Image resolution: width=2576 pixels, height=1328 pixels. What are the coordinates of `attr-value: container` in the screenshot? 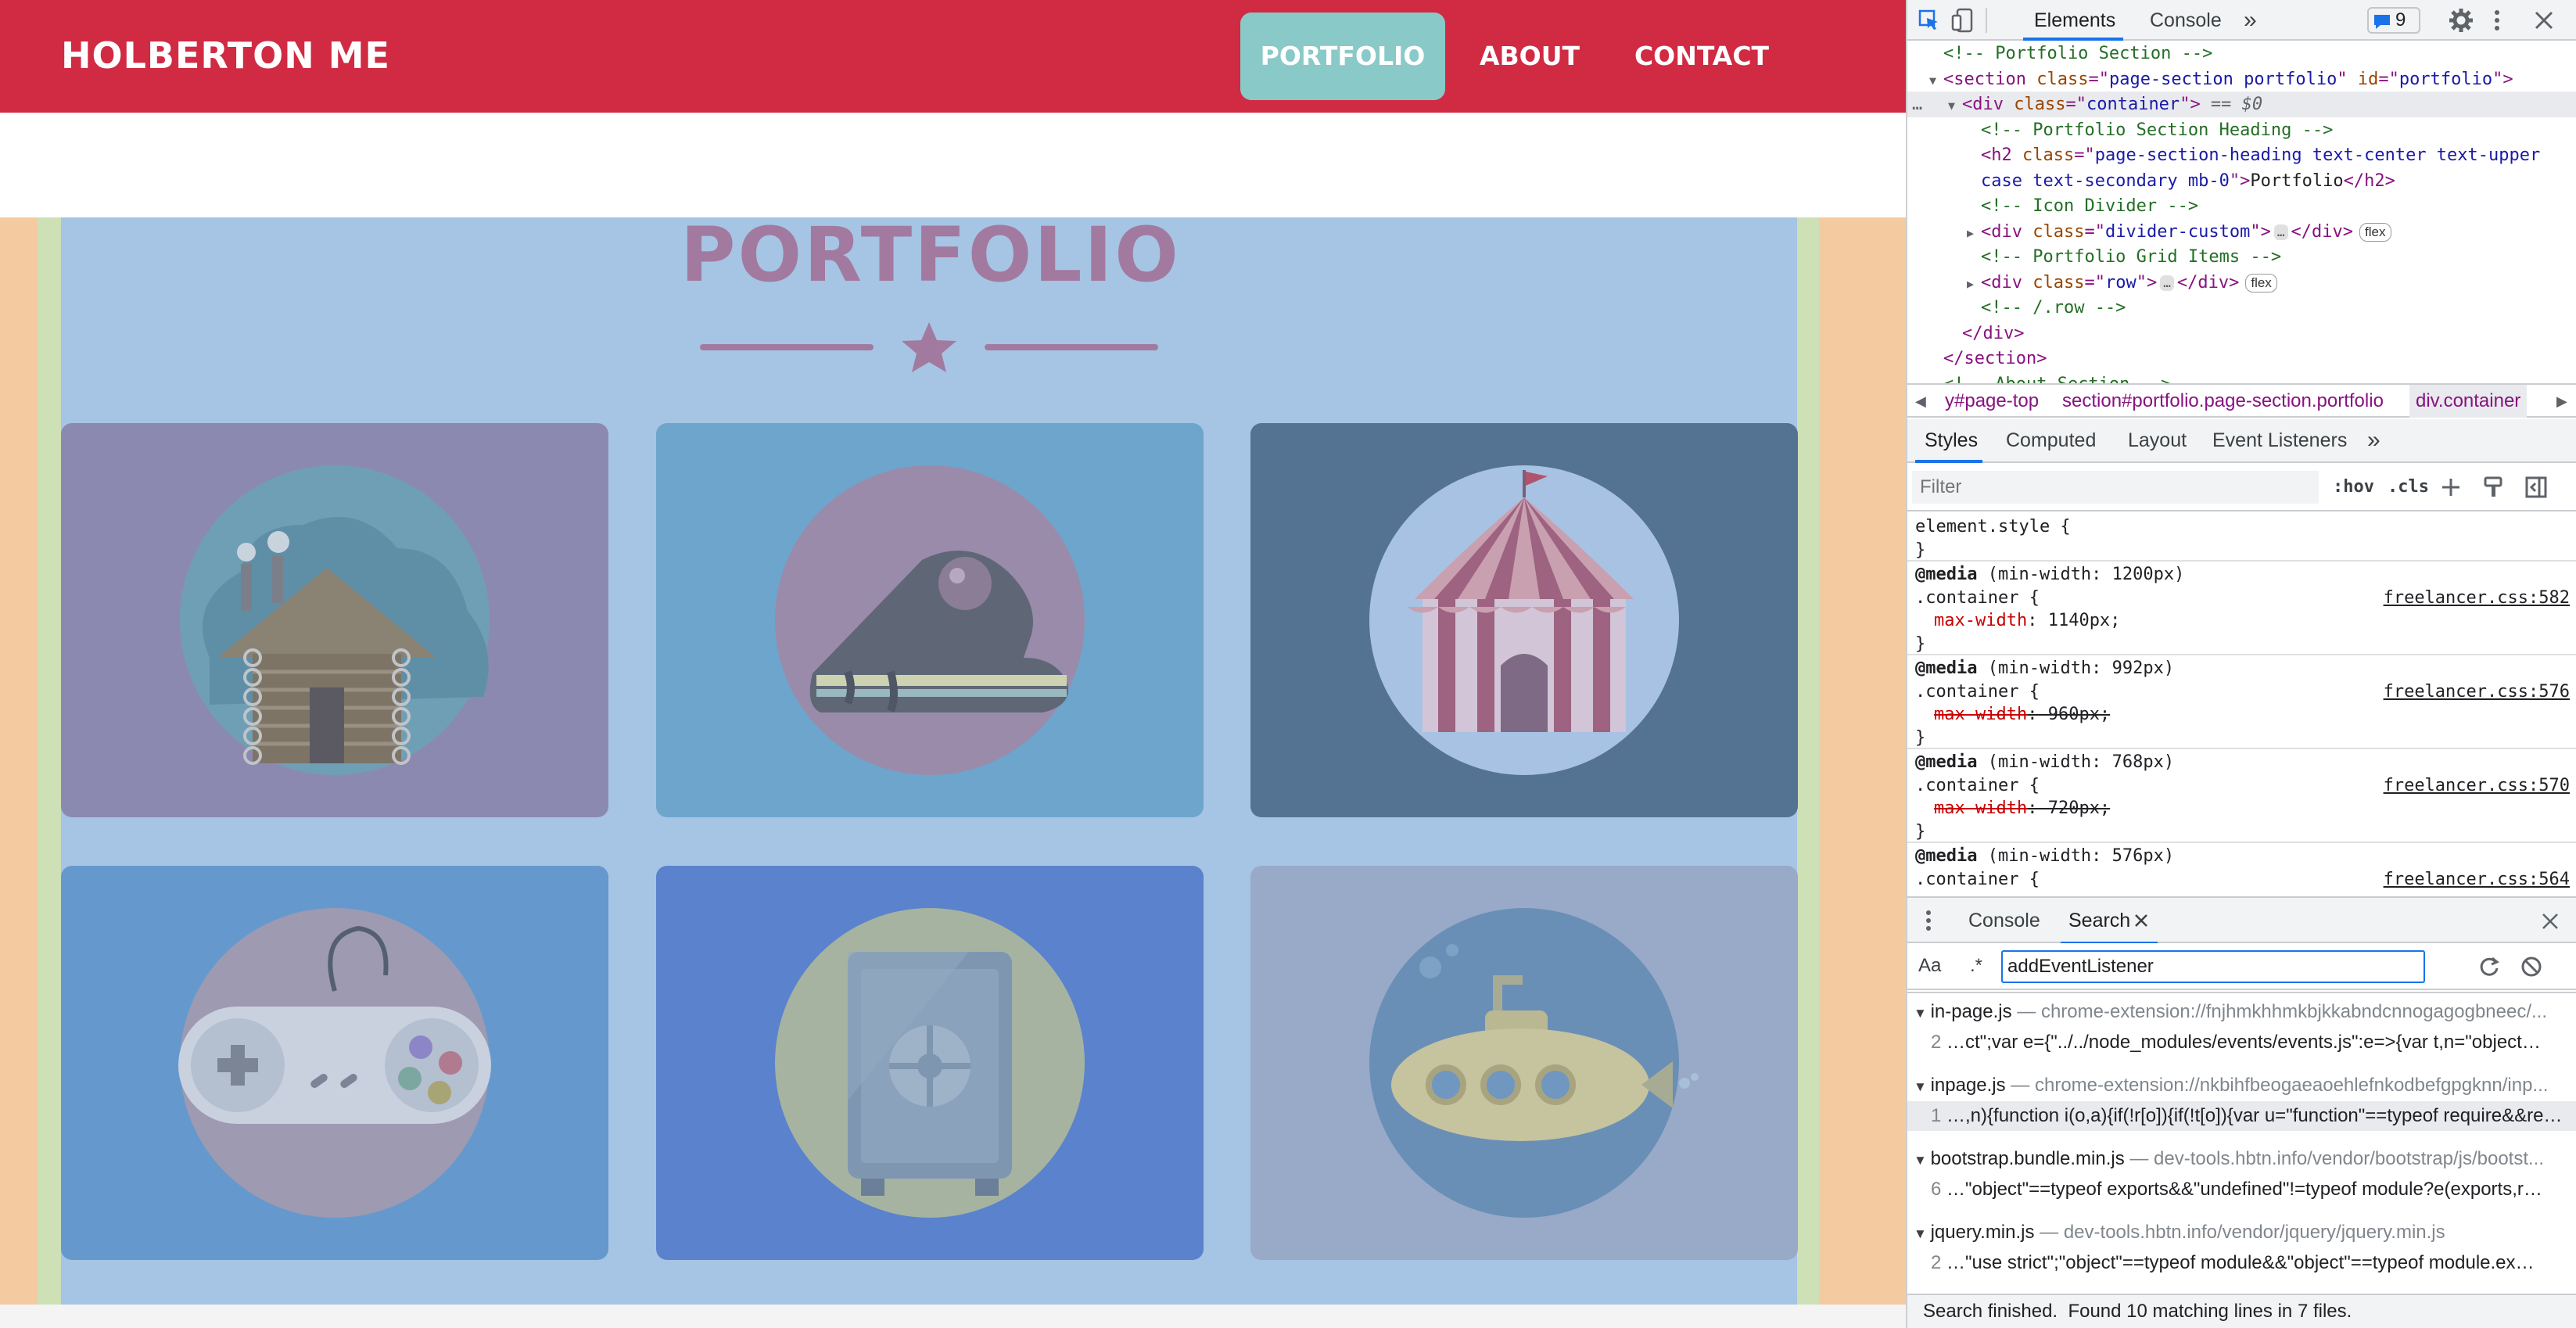 It's located at (2133, 104).